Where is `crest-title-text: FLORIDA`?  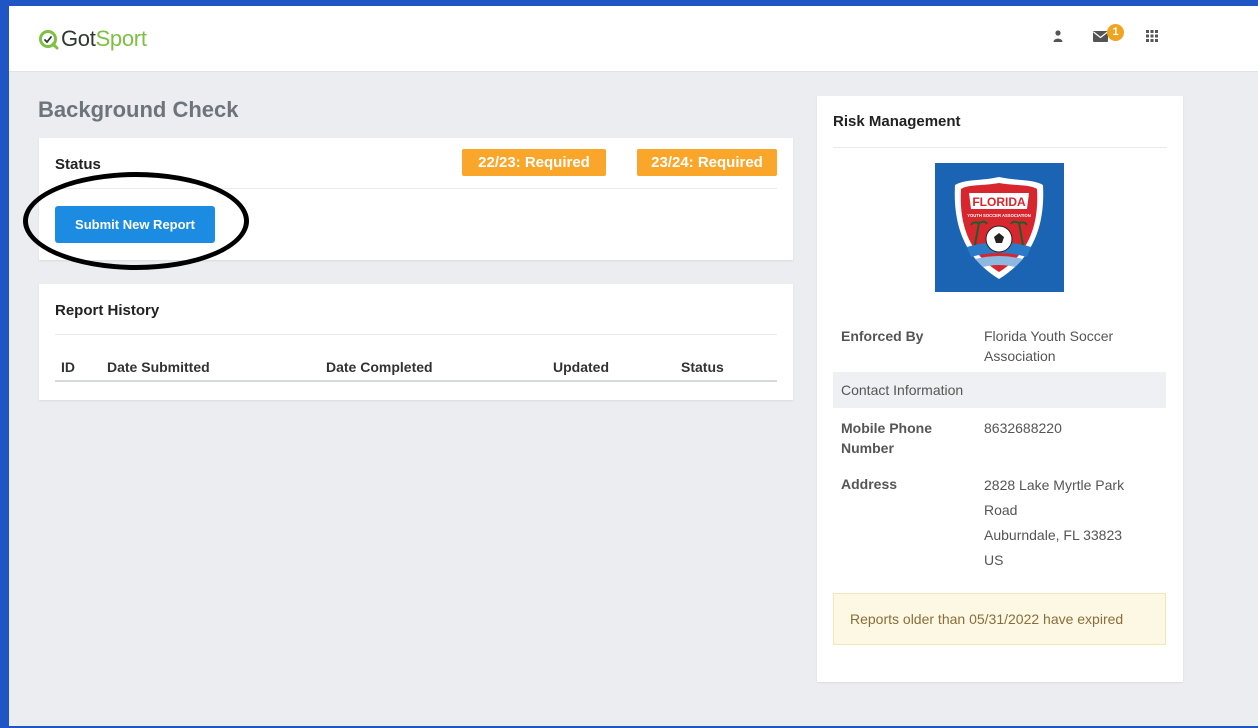
crest-title-text: FLORIDA is located at coordinates (999, 202).